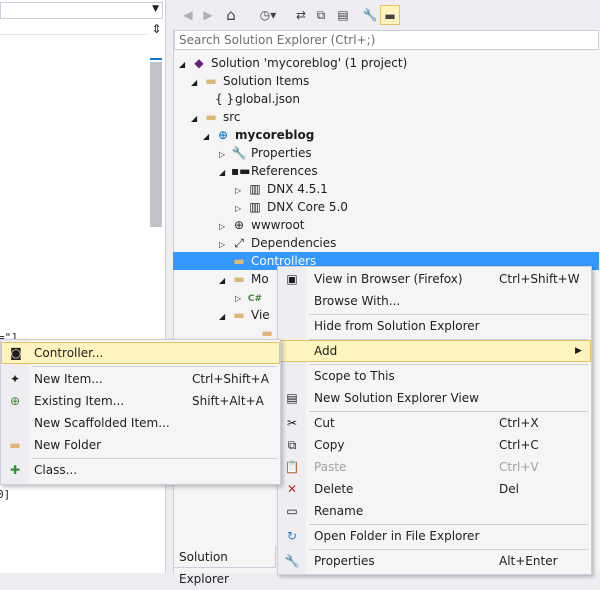 The image size is (600, 590). What do you see at coordinates (339, 511) in the screenshot?
I see `menu-item-label: Rename` at bounding box center [339, 511].